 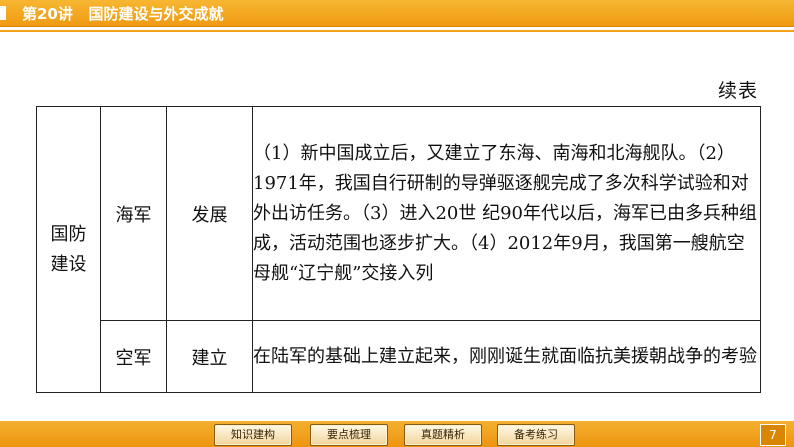 I want to click on header-accent, so click(x=3, y=13).